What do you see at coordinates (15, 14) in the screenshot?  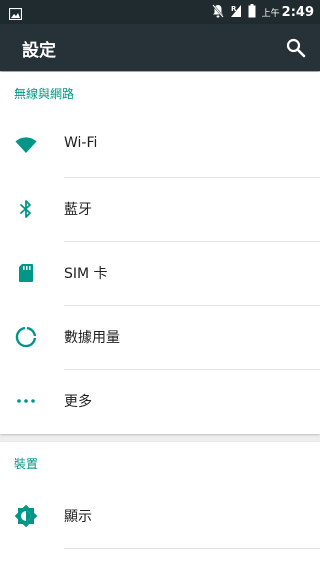 I see `image-notification-icon` at bounding box center [15, 14].